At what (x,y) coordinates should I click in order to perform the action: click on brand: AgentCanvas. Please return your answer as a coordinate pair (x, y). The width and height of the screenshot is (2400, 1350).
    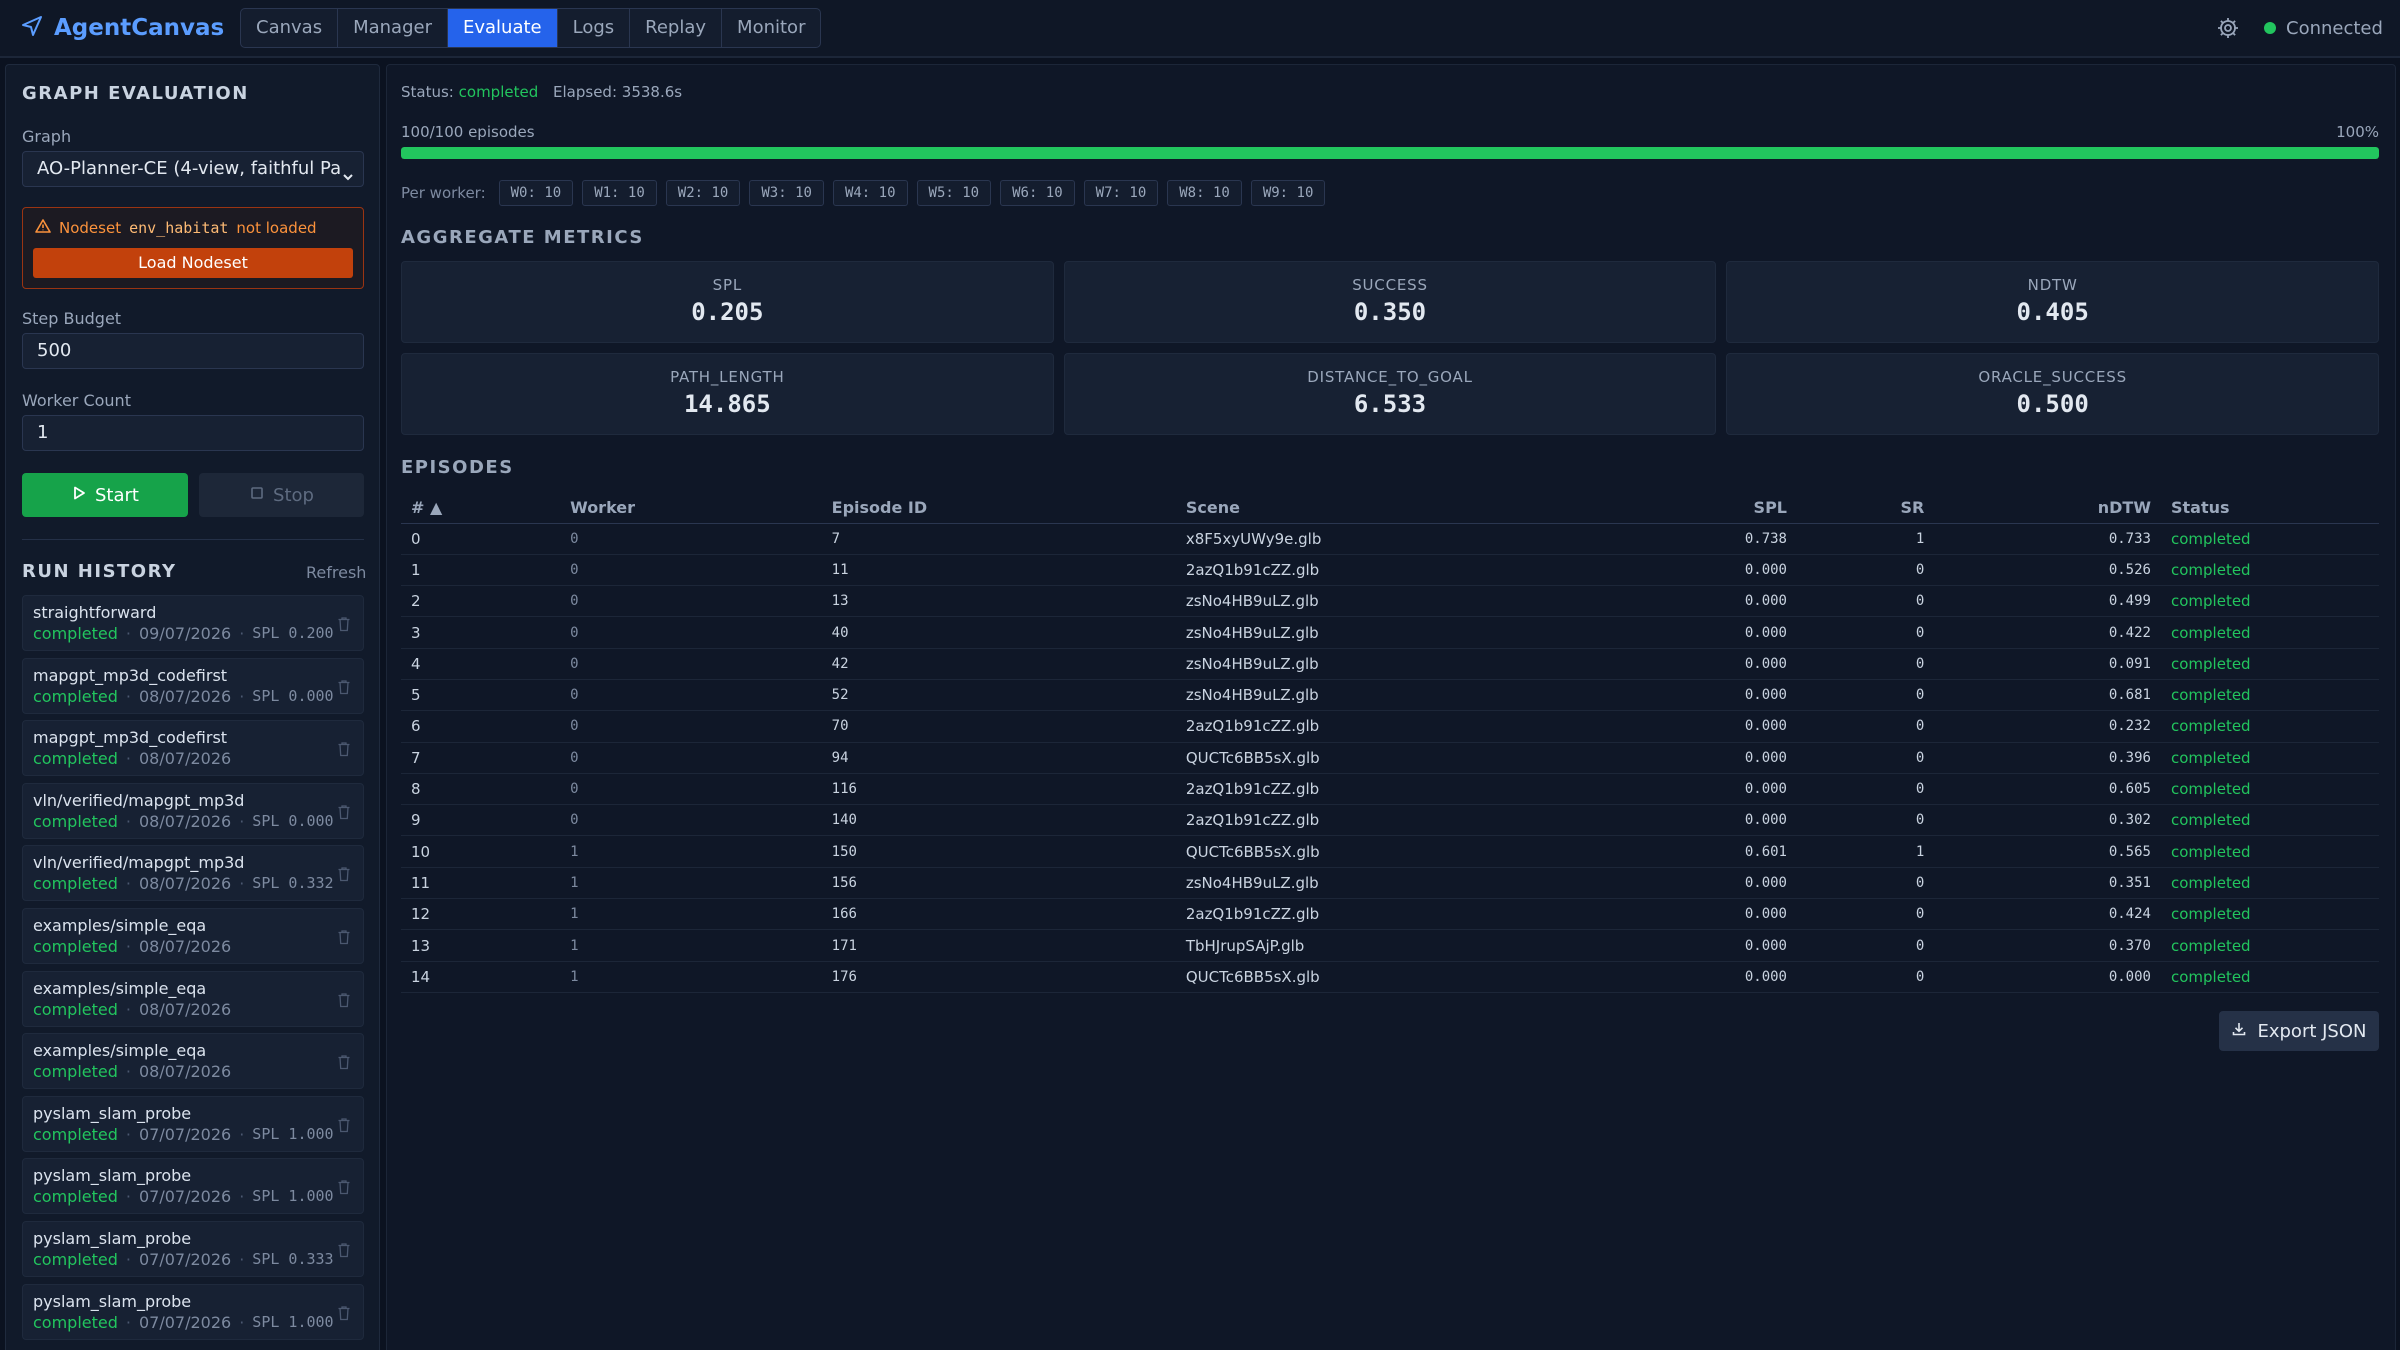
    Looking at the image, I should click on (122, 28).